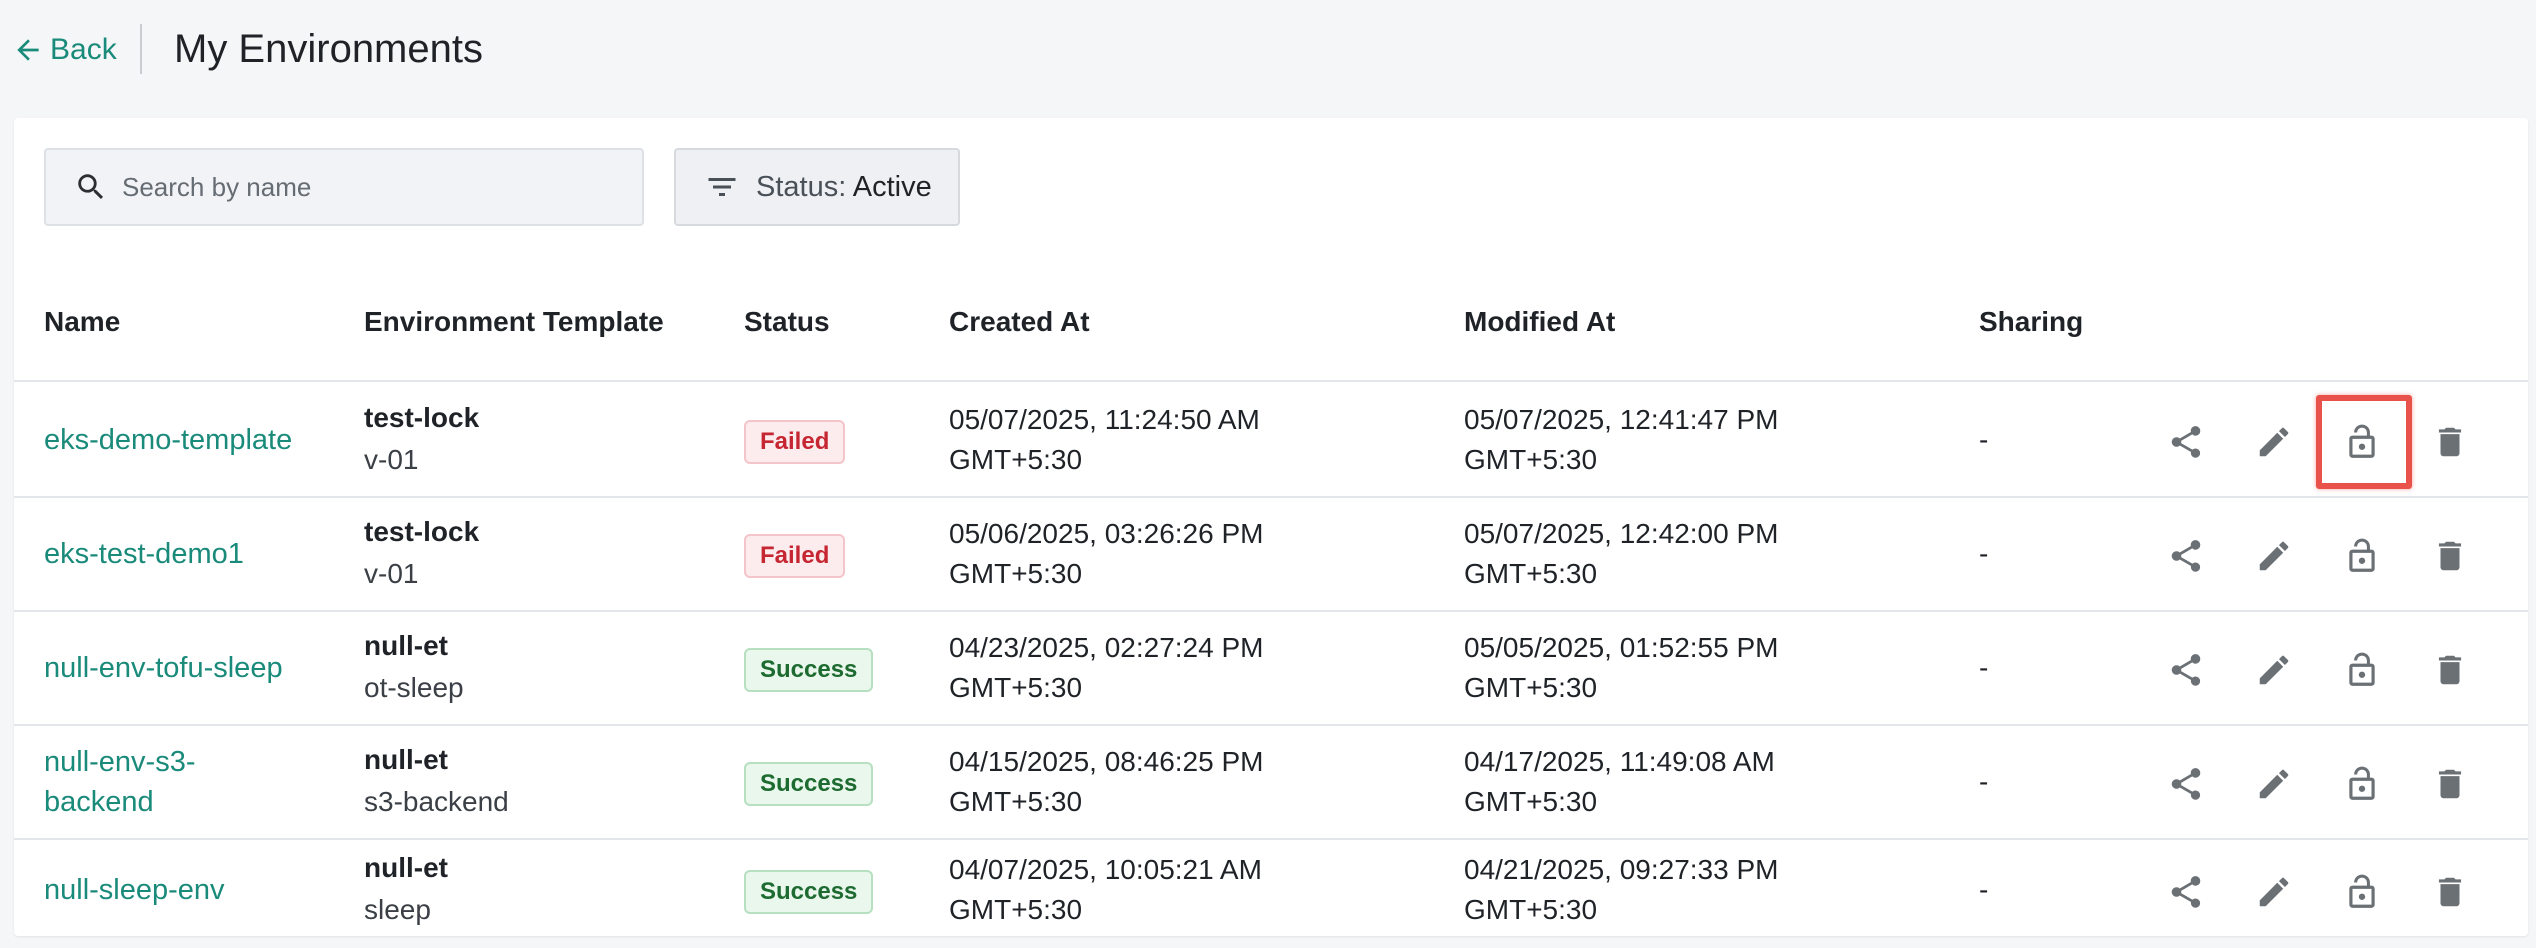  What do you see at coordinates (1106, 668) in the screenshot?
I see `created-at: 04/23/2025, 02:27:24 PM GMT+5:30` at bounding box center [1106, 668].